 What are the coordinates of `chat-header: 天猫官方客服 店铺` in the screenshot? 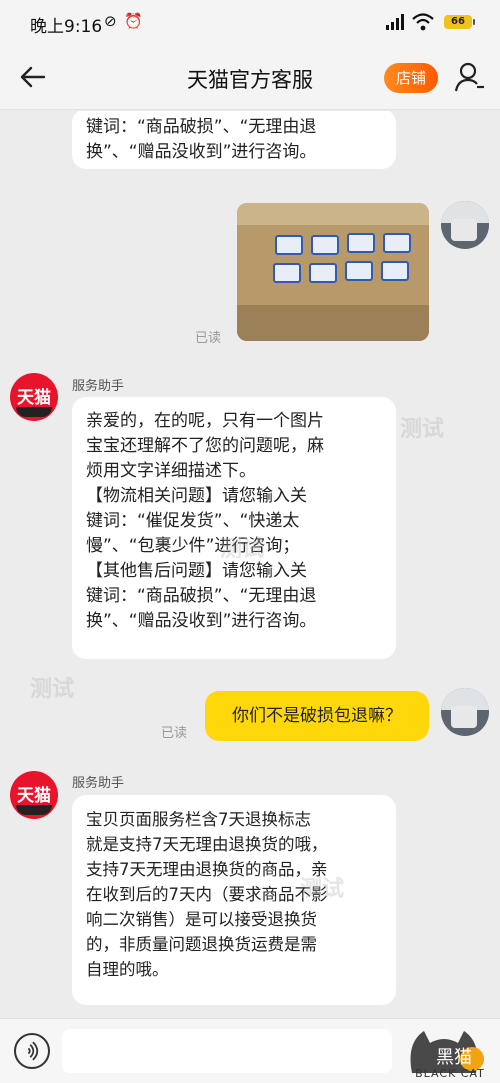 It's located at (250, 78).